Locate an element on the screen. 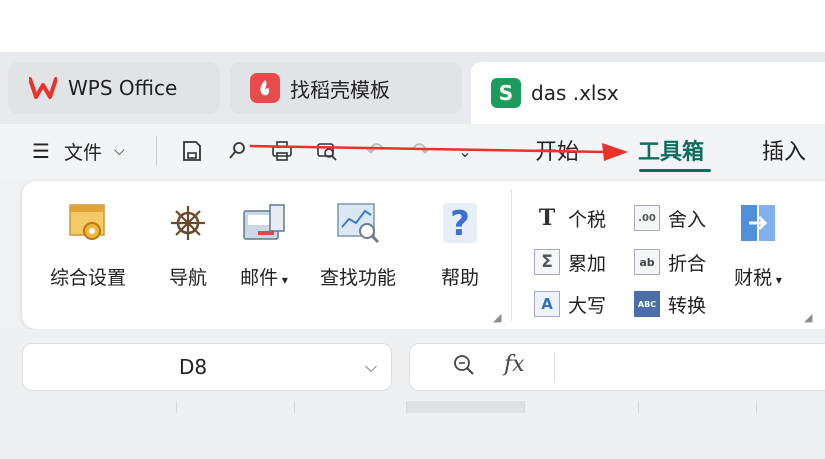 The width and height of the screenshot is (825, 459). button-label: 导航 is located at coordinates (187, 278).